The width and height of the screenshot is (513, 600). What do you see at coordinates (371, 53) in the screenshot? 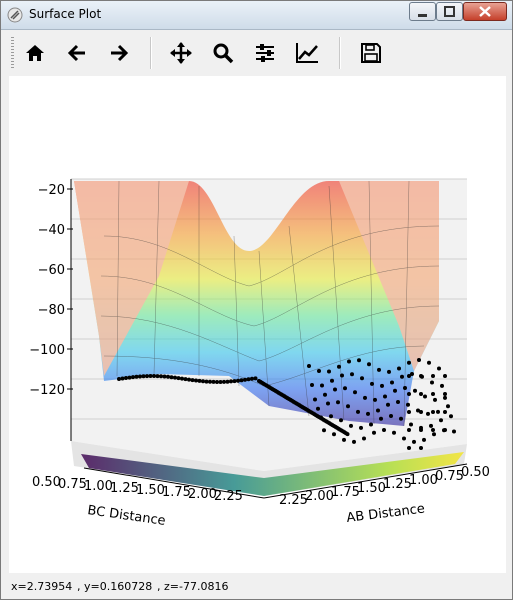
I see `save-button` at bounding box center [371, 53].